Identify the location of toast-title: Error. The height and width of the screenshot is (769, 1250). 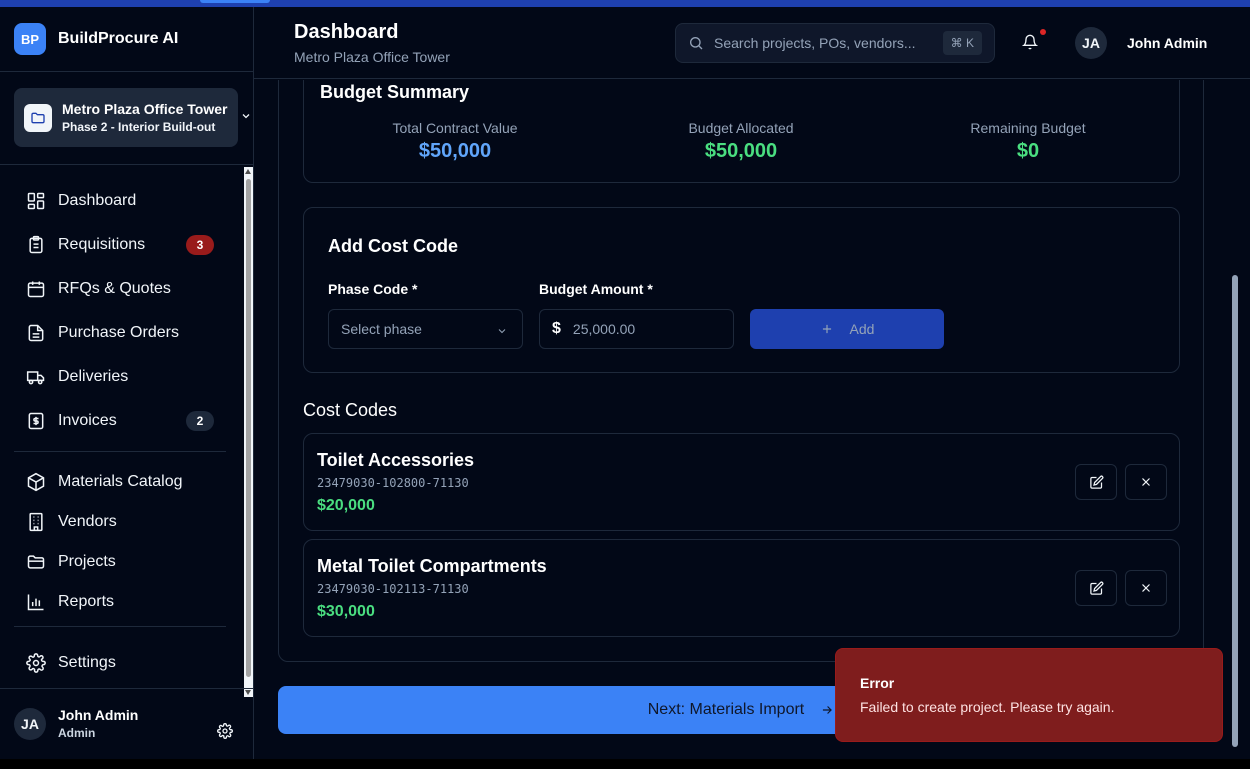
(877, 683).